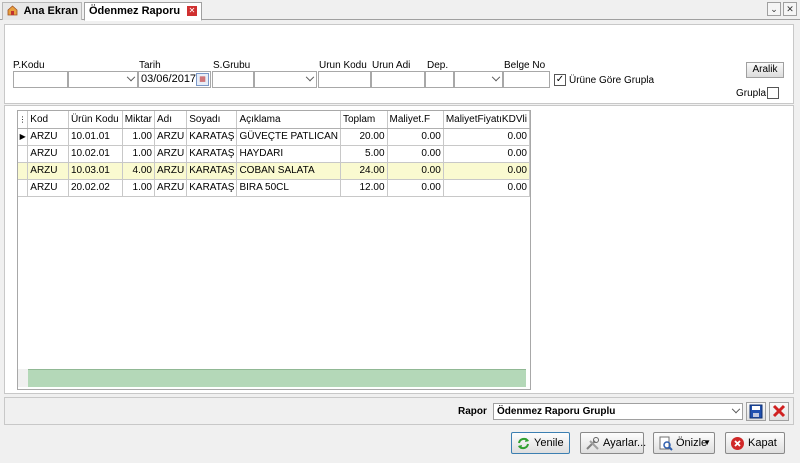 This screenshot has height=463, width=800. I want to click on close-tab-icon: ✕, so click(192, 11).